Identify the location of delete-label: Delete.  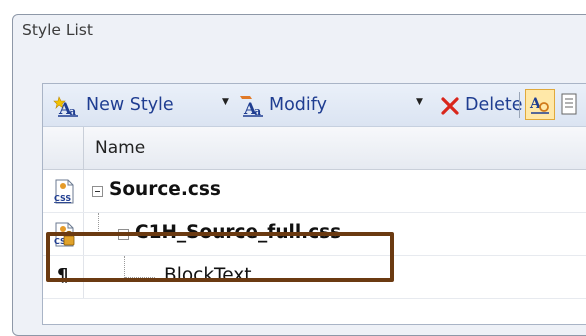
(494, 105).